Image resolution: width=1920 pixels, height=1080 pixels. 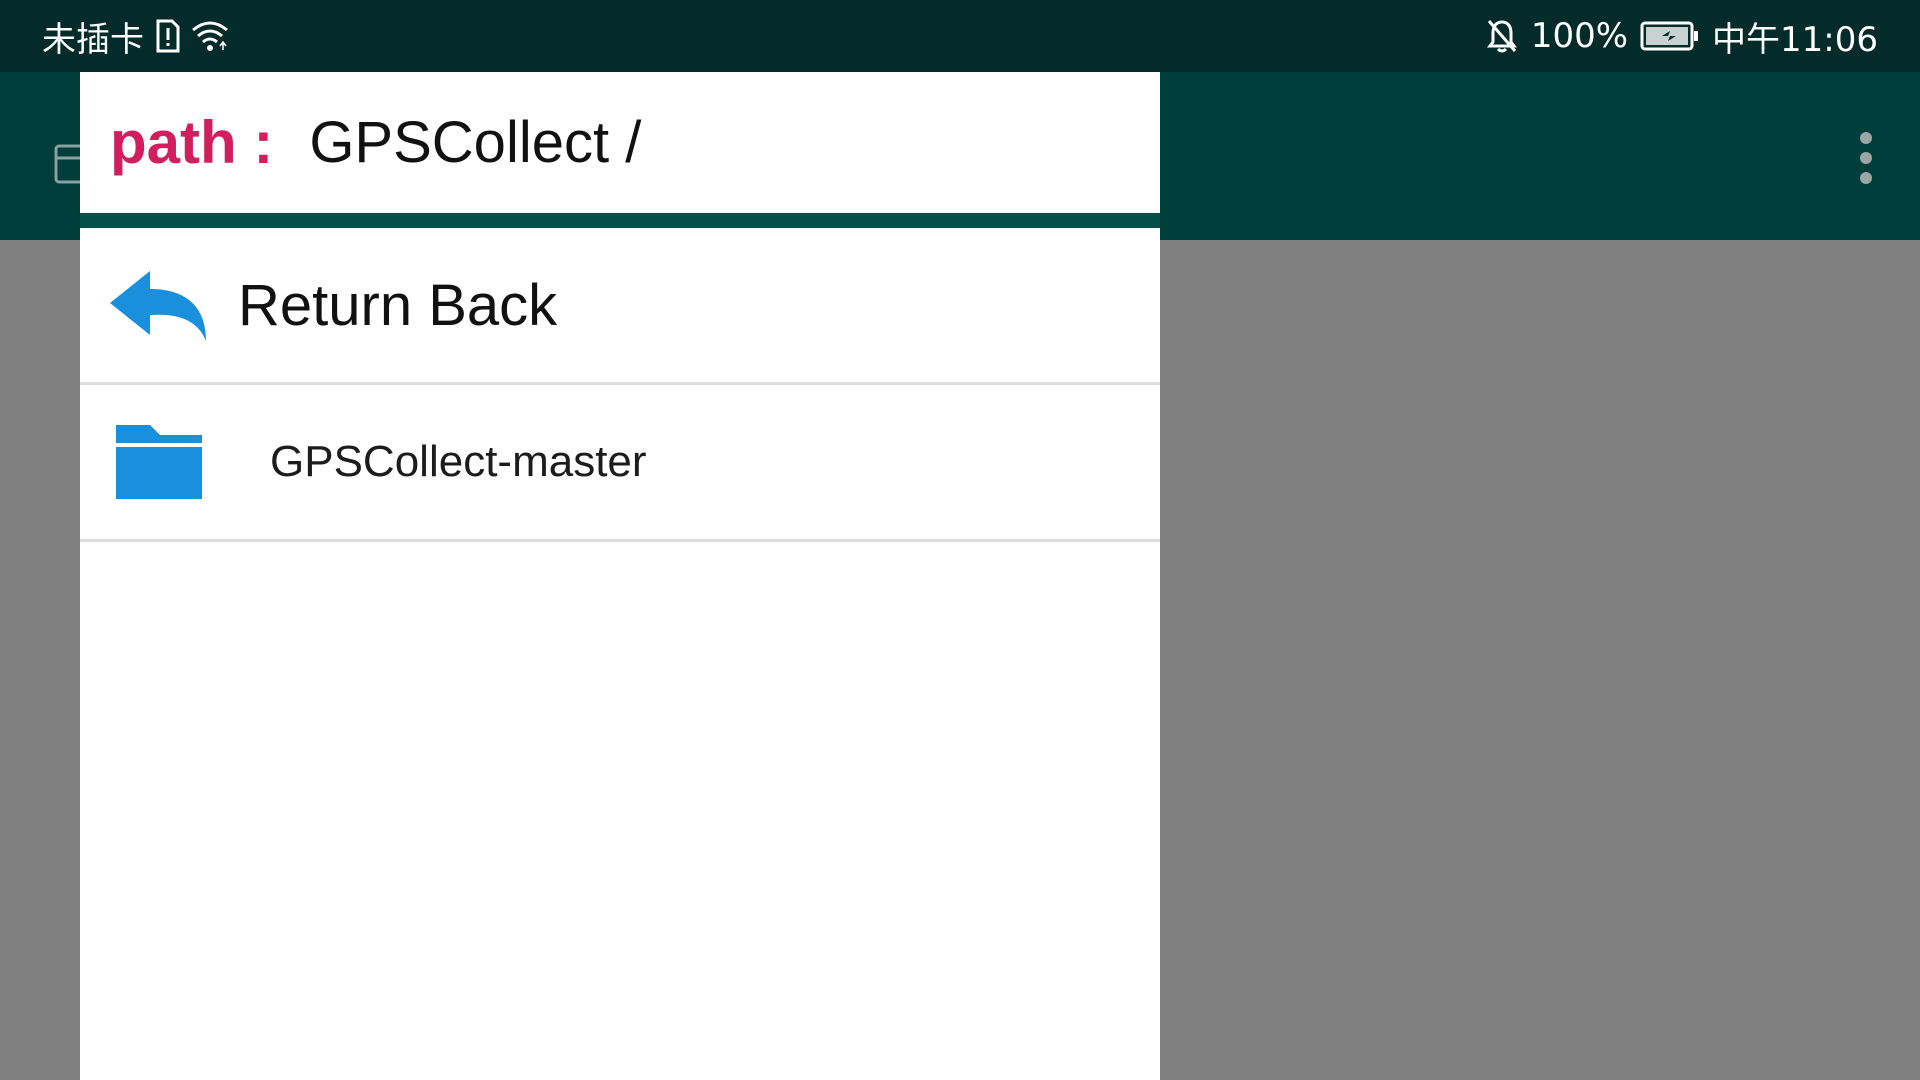 I want to click on path-divider, so click(x=620, y=220).